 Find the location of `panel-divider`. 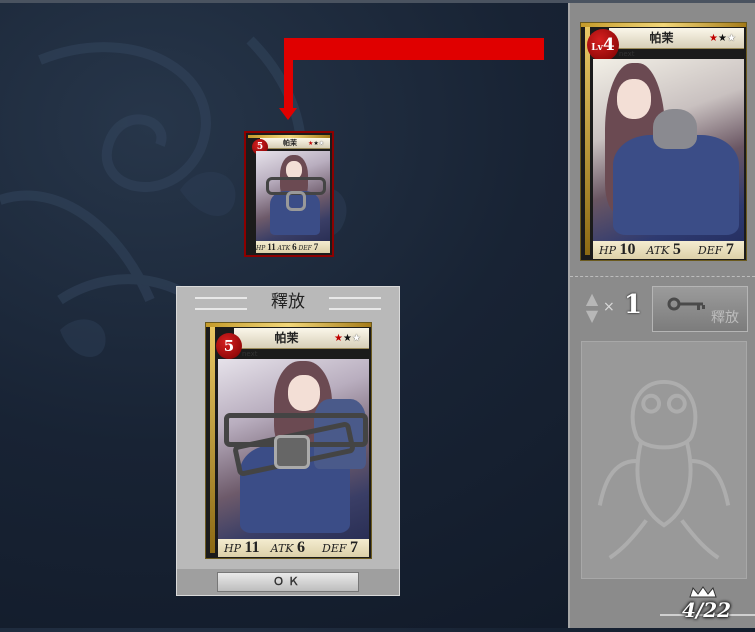

panel-divider is located at coordinates (662, 276).